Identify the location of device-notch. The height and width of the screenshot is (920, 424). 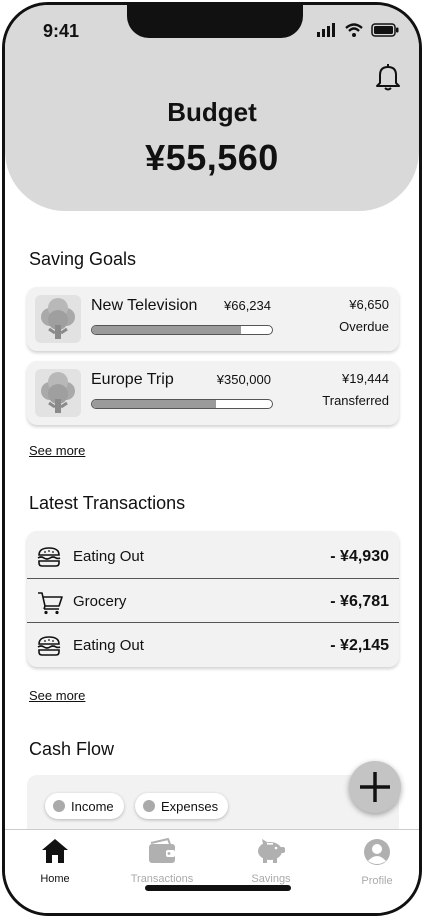
(215, 21).